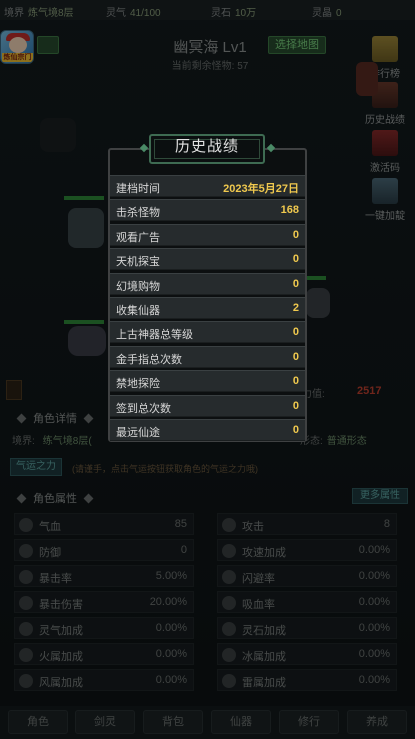 Image resolution: width=415 pixels, height=739 pixels. Describe the element at coordinates (207, 356) in the screenshot. I see `stat-row: 金手指总次数 0` at that location.